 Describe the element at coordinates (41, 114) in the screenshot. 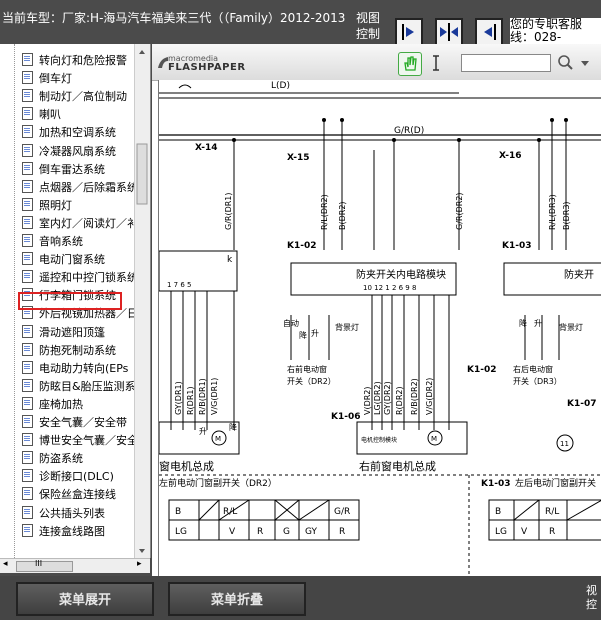

I see `tree-item: 喇叭` at that location.